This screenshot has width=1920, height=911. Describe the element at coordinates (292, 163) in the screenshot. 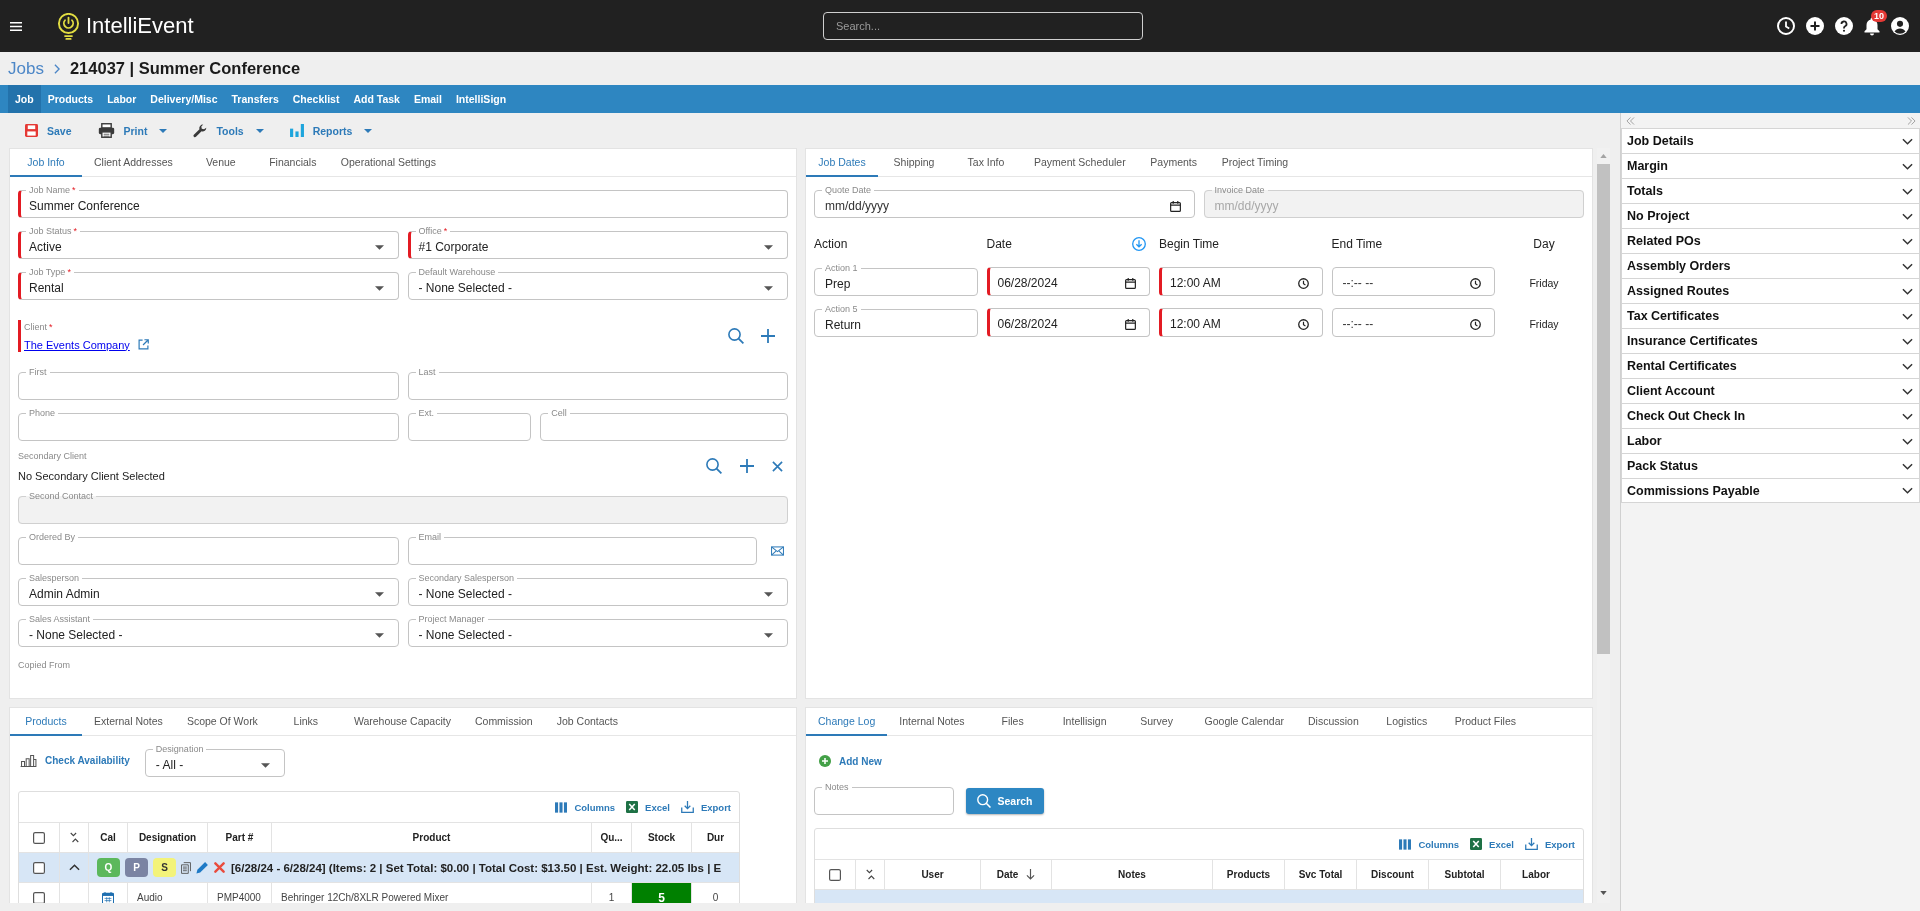

I see `panel-tab: Financials` at that location.